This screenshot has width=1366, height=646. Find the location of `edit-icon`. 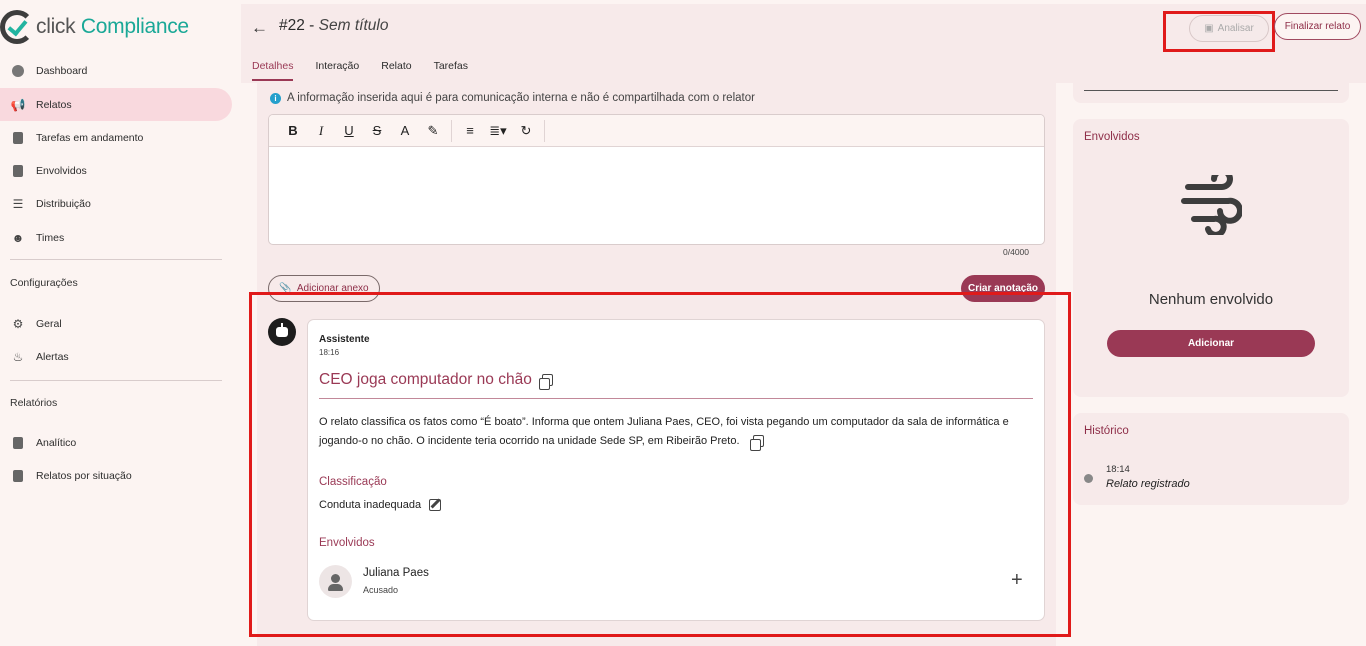

edit-icon is located at coordinates (435, 505).